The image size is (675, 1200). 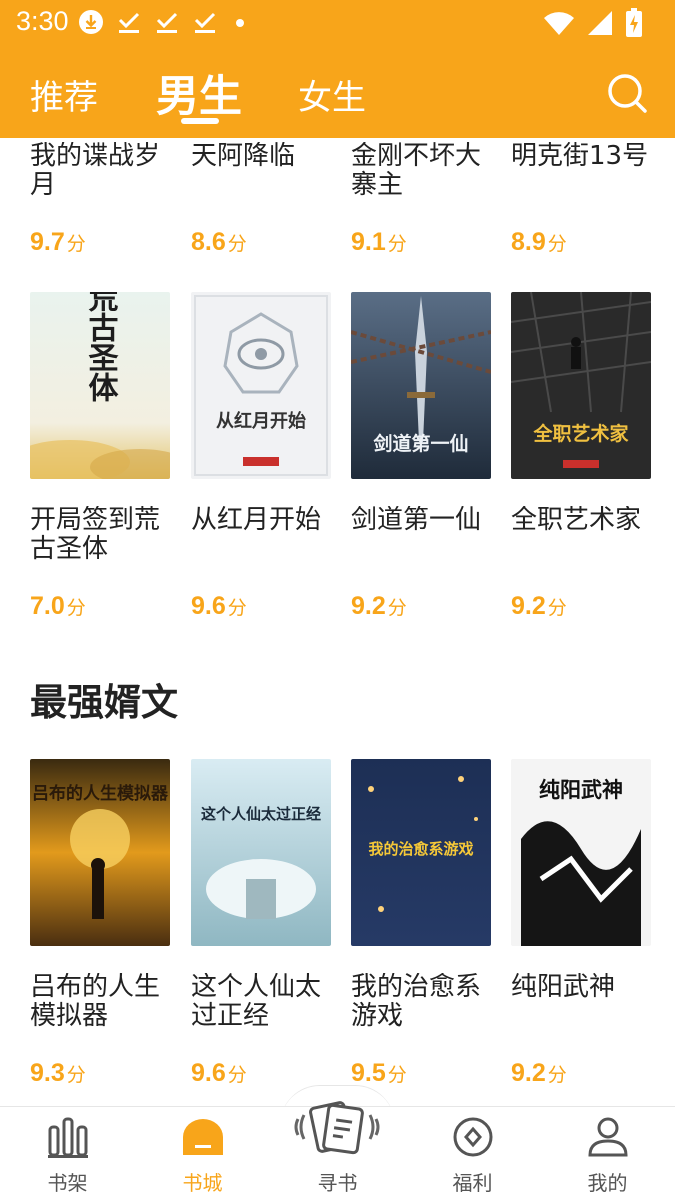 What do you see at coordinates (42, 21) in the screenshot?
I see `status-time: 3:30` at bounding box center [42, 21].